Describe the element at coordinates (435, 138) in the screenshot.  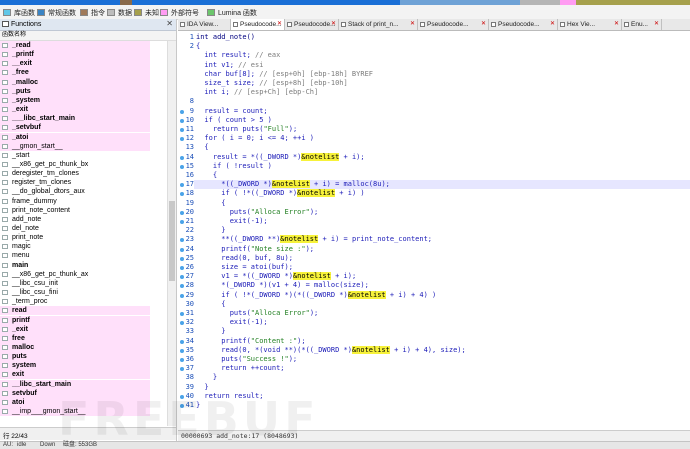
I see `code-line: 12 for ( i = 0; i <= 4; ++i )` at that location.